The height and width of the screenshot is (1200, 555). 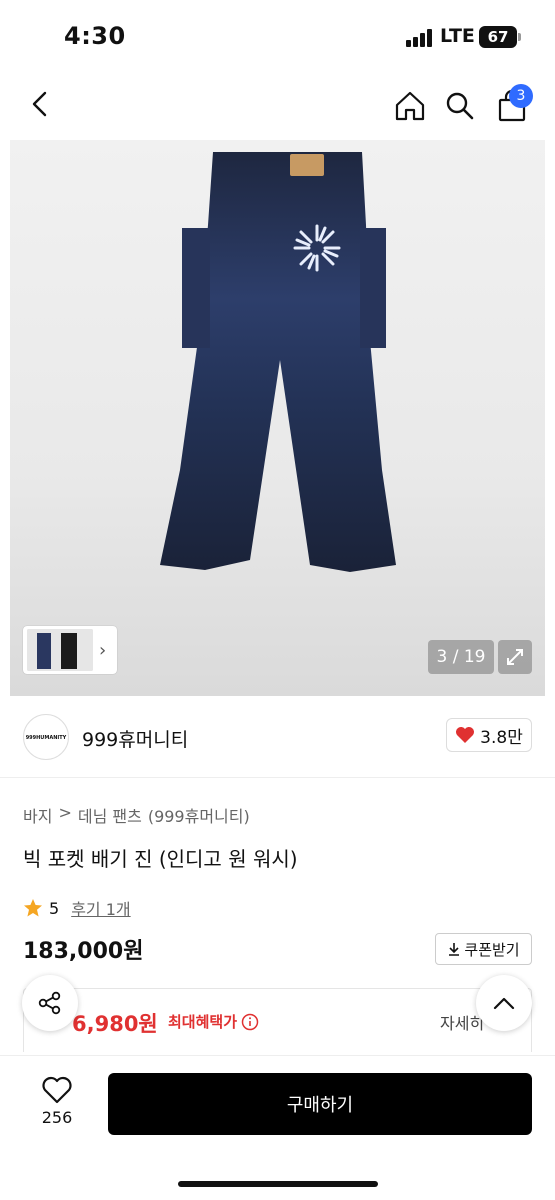 I want to click on chevron-up-icon, so click(x=504, y=1003).